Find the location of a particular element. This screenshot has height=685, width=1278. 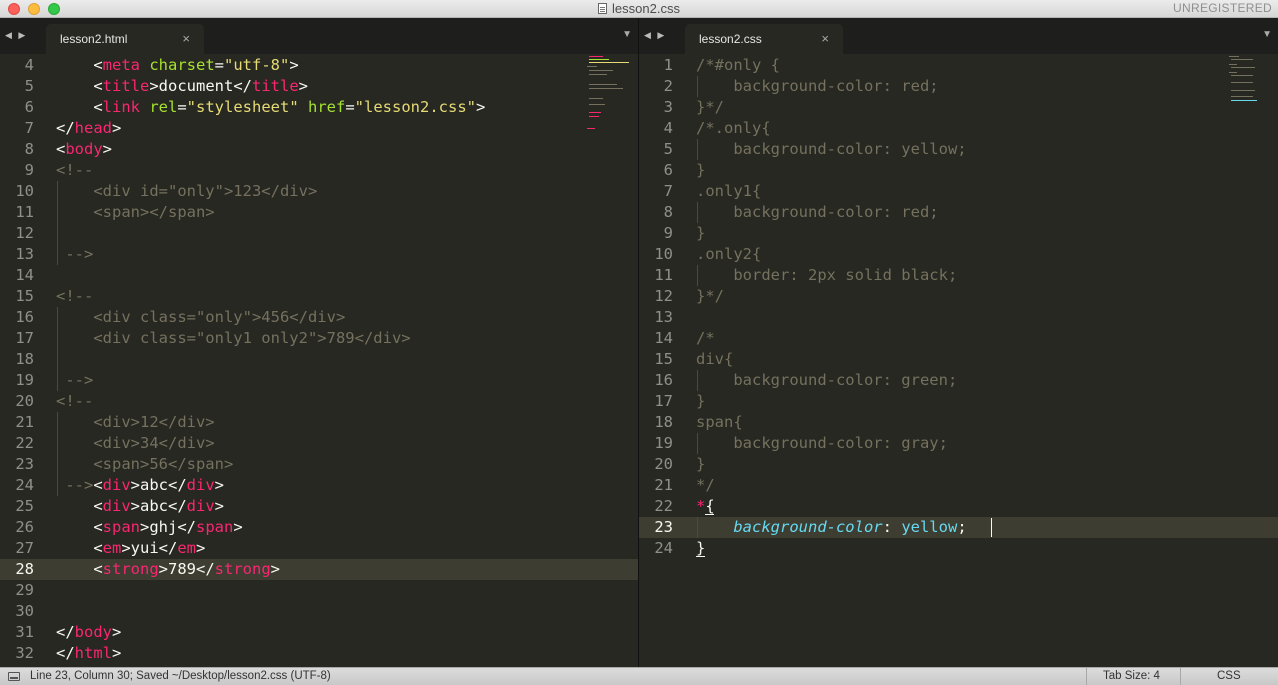

code-line: 32 </html> is located at coordinates (319, 653).